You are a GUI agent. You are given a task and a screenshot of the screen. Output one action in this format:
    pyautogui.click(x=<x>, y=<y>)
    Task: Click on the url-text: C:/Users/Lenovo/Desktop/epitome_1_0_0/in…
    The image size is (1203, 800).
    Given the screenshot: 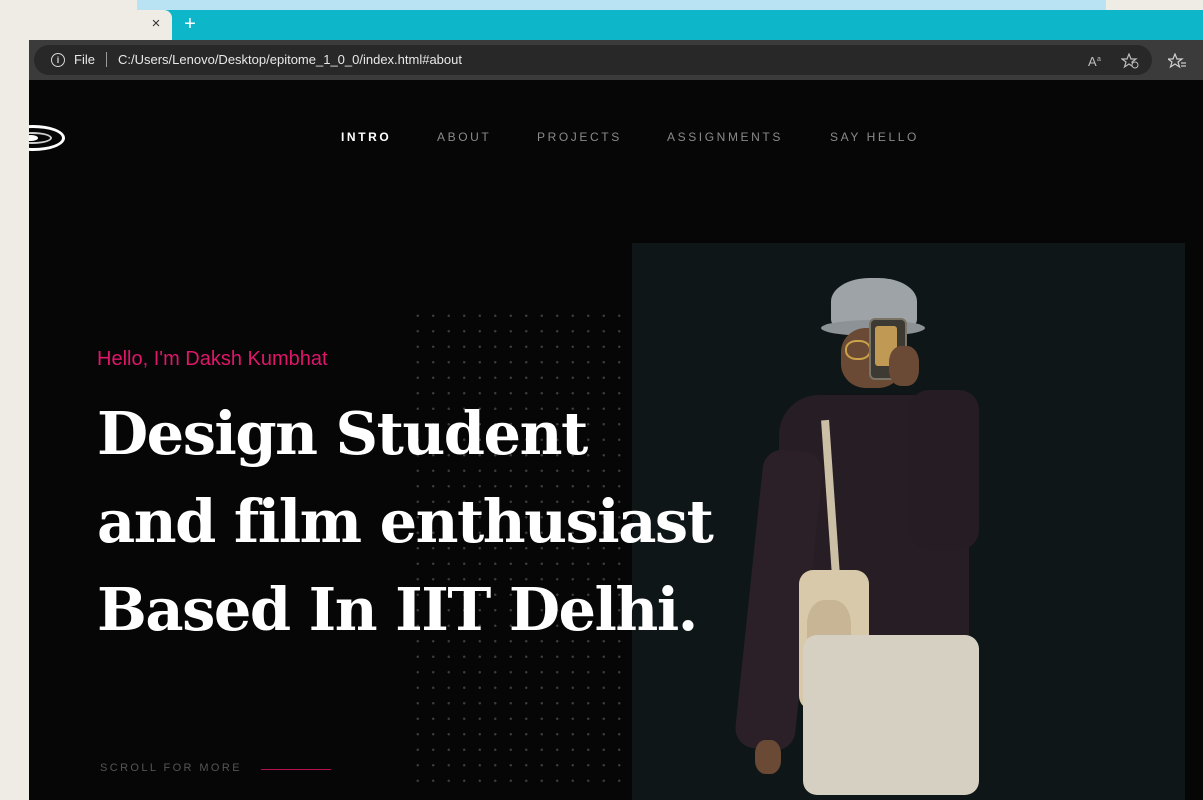 What is the action you would take?
    pyautogui.click(x=290, y=59)
    